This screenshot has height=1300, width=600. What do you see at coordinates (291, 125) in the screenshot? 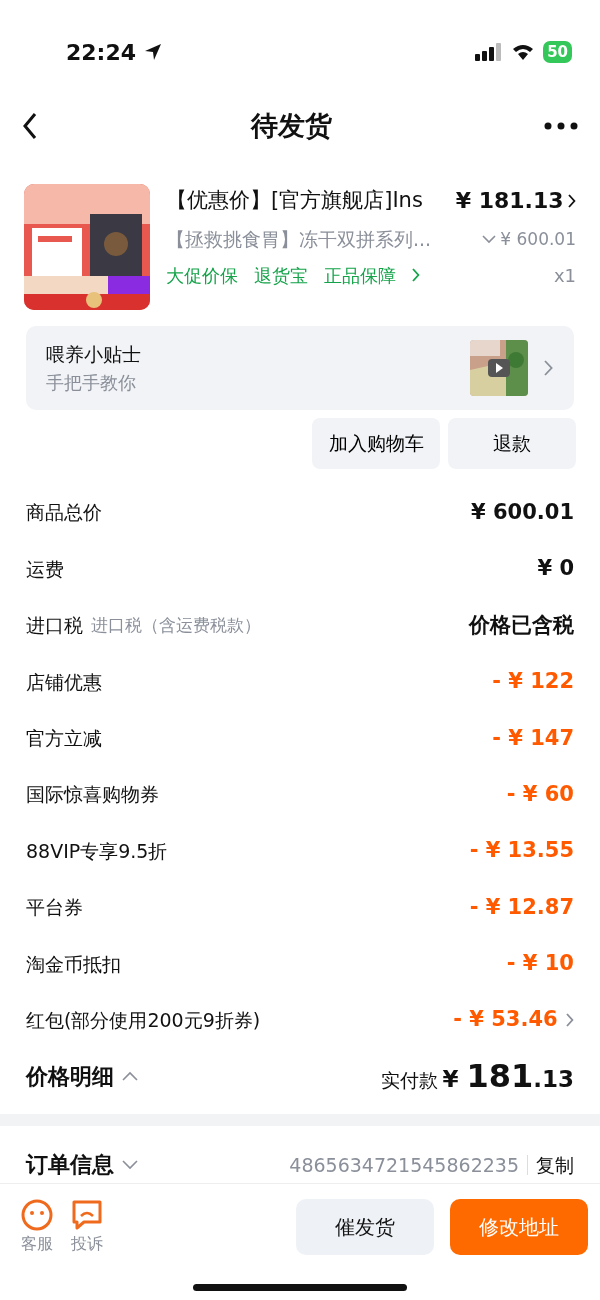
I see `page-title: 待发货` at bounding box center [291, 125].